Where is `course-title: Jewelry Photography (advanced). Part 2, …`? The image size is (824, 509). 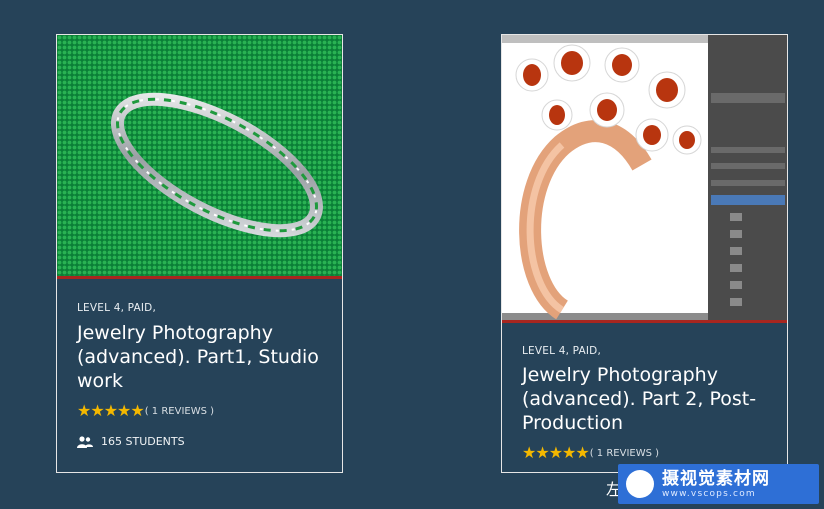 course-title: Jewelry Photography (advanced). Part 2, … is located at coordinates (647, 399).